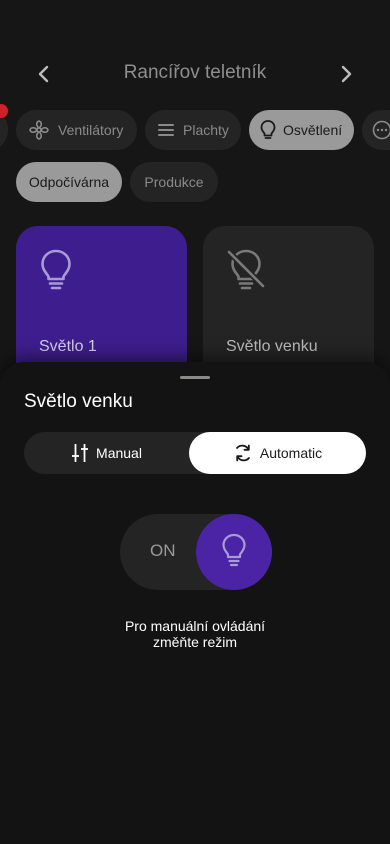  I want to click on menu-lines-icon, so click(166, 130).